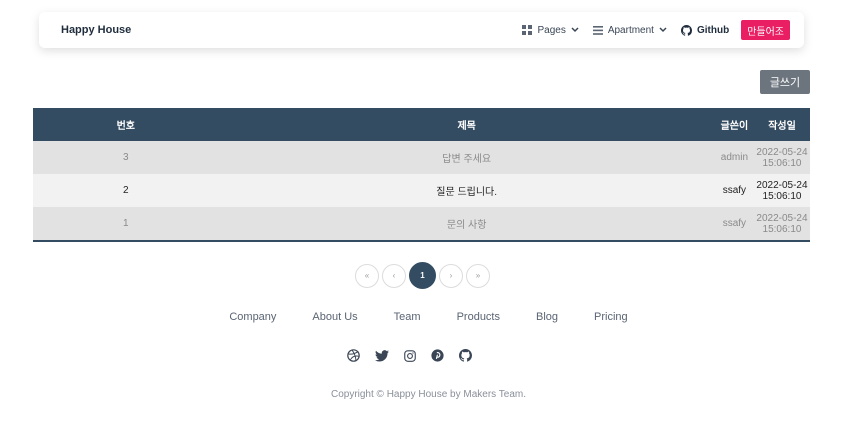 The image size is (857, 429). Describe the element at coordinates (407, 317) in the screenshot. I see `footer-link-team: Team` at that location.